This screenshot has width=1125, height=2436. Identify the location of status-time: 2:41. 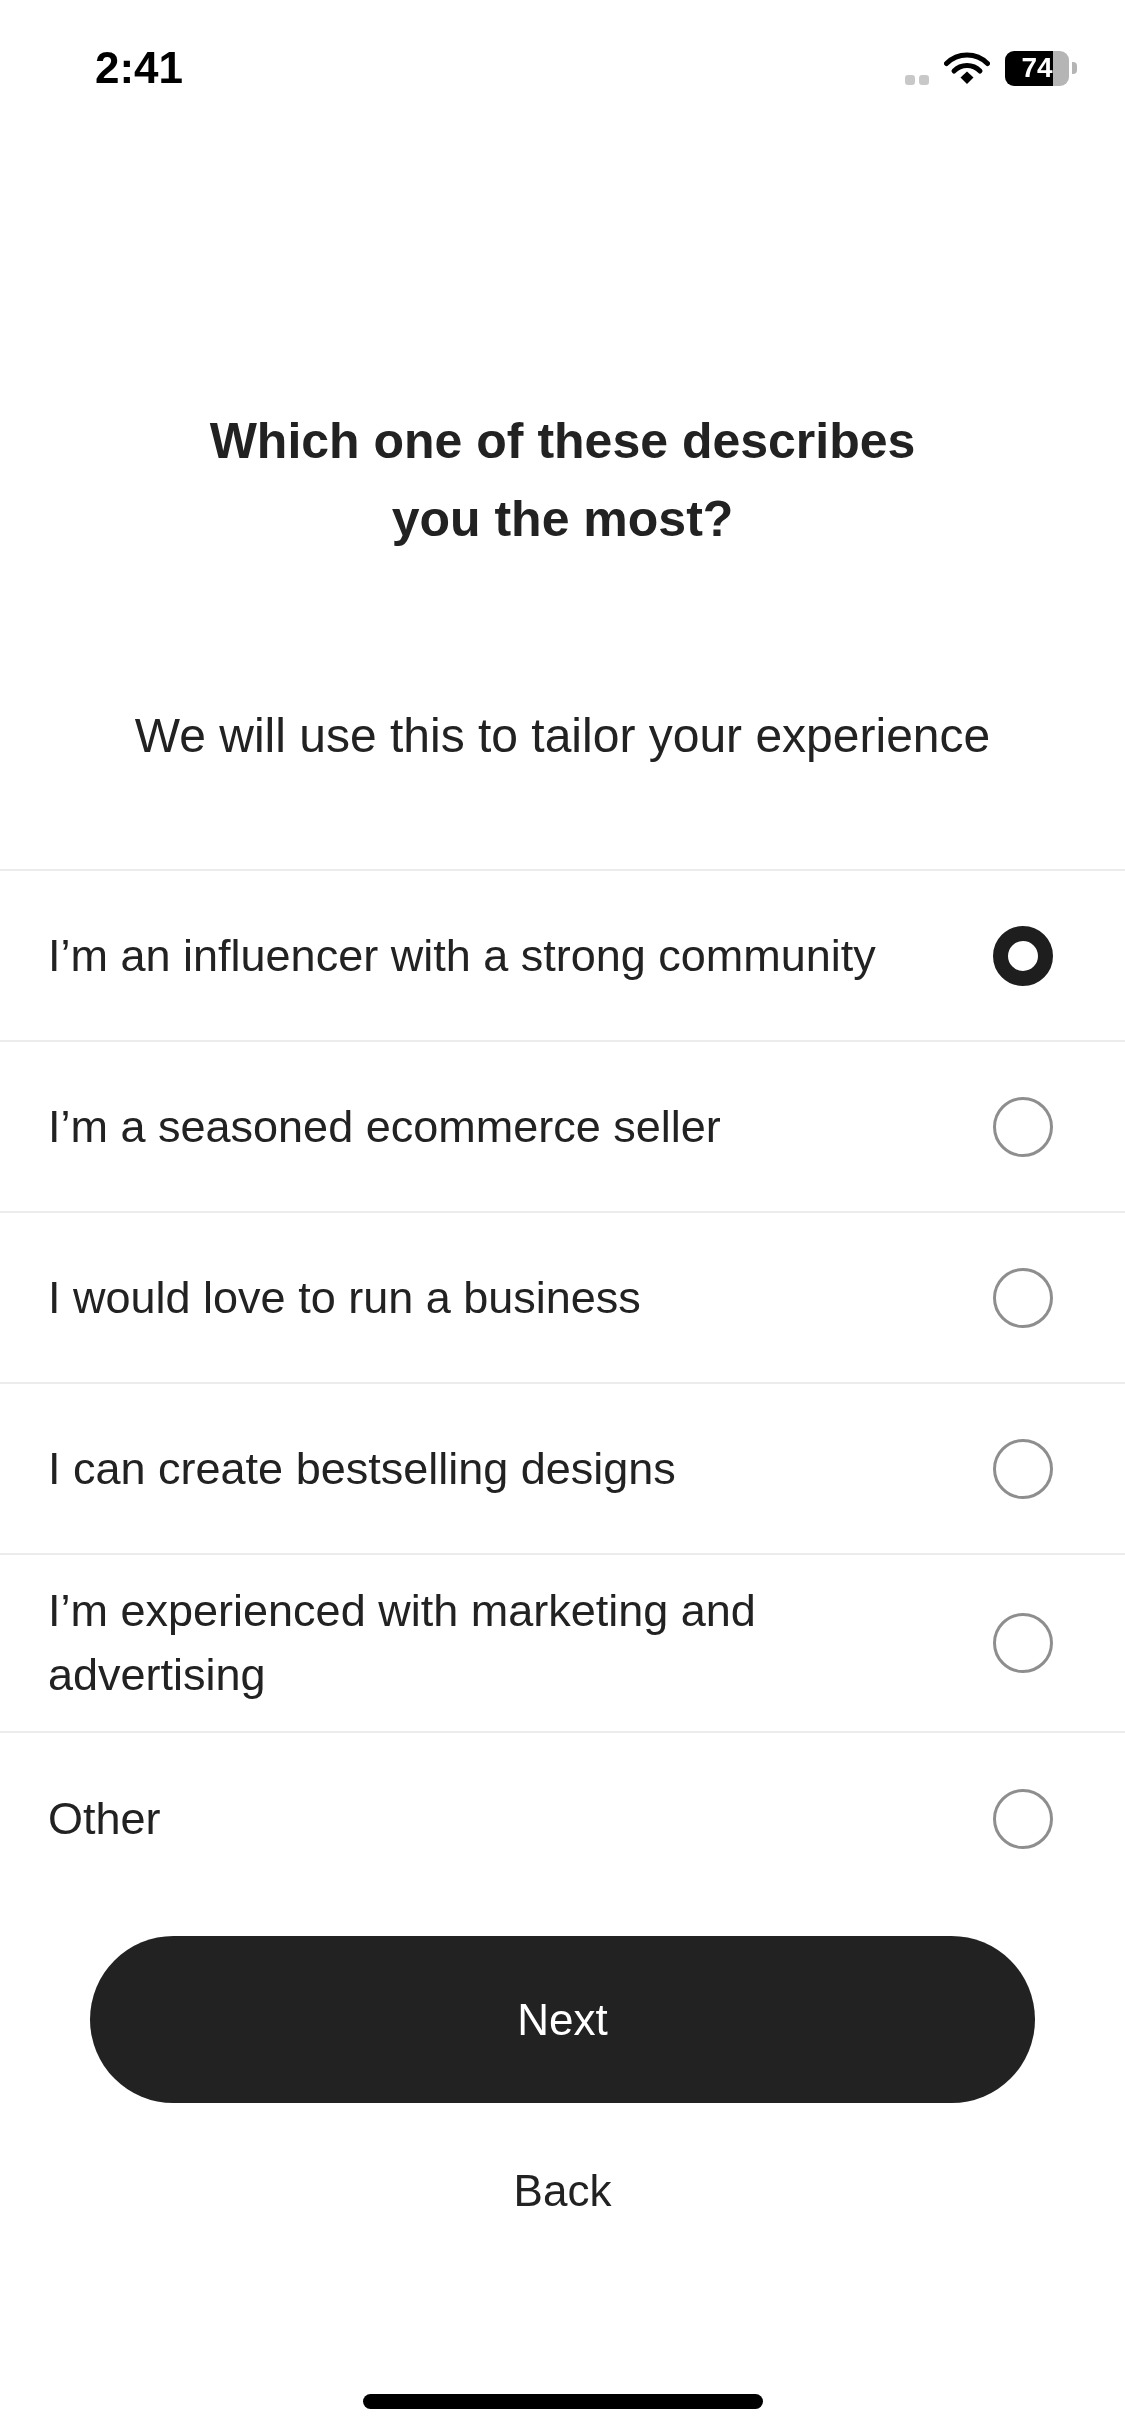
(139, 68).